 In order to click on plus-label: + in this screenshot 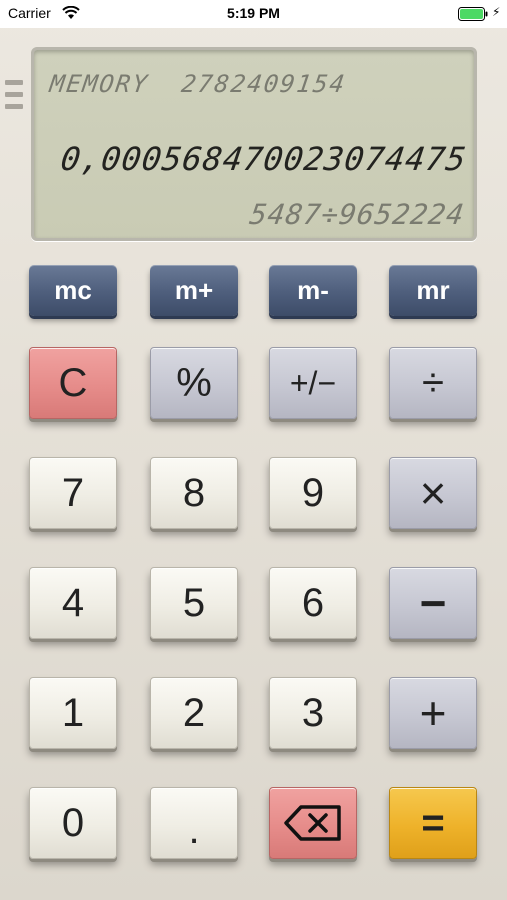, I will do `click(433, 713)`.